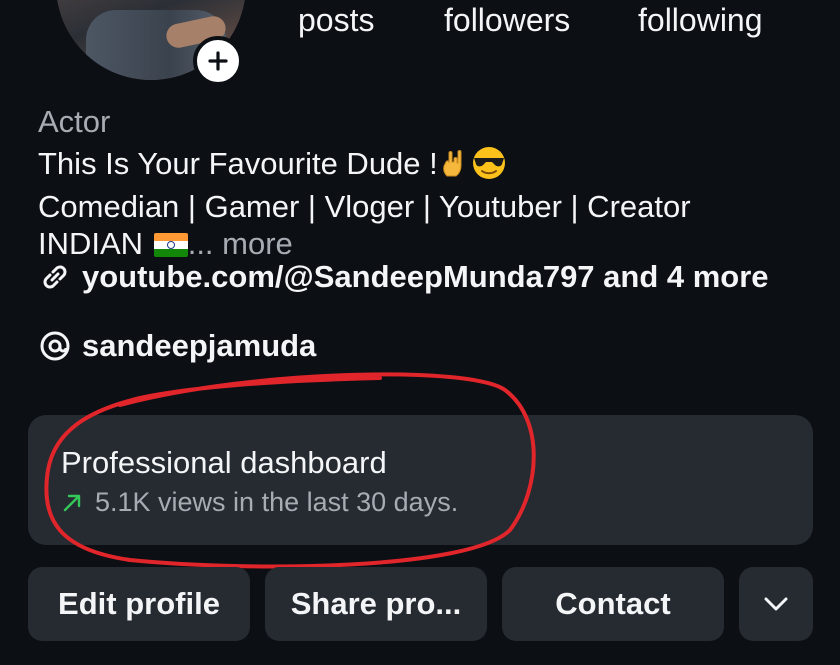 The width and height of the screenshot is (840, 665). Describe the element at coordinates (425, 277) in the screenshot. I see `profile-link-text: youtube.com/@SandeepMunda797 and 4 more` at that location.